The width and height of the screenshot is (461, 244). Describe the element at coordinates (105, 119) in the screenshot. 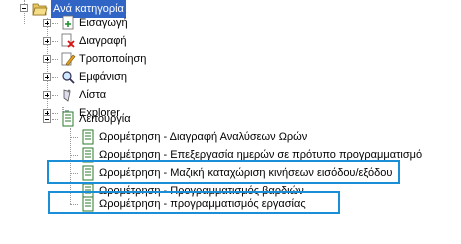

I see `tree-item-label: Λειτουργία` at that location.